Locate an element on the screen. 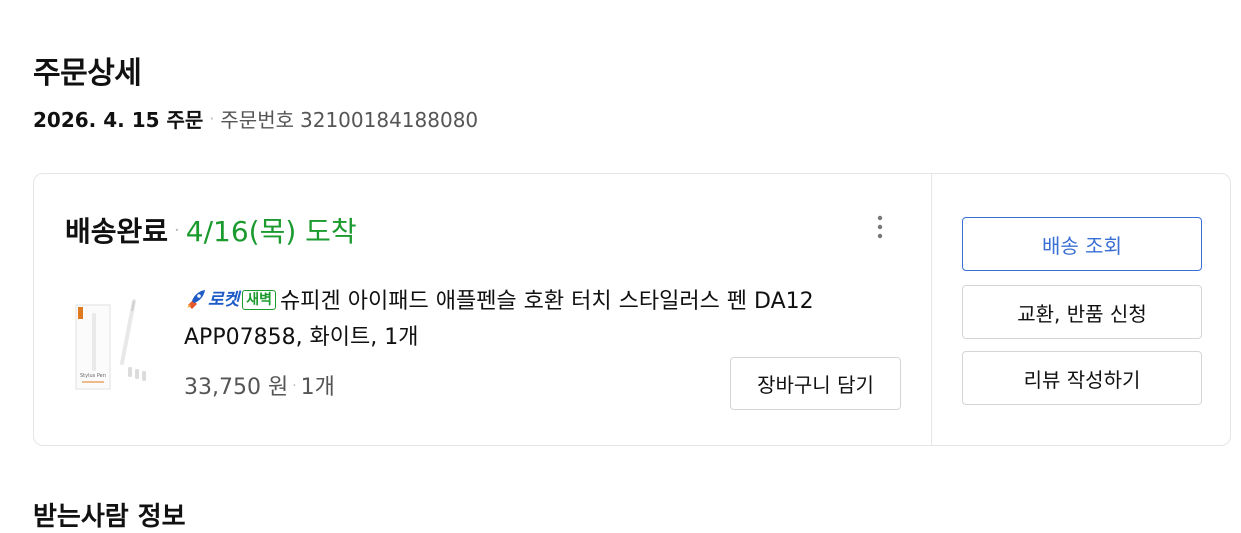 Image resolution: width=1241 pixels, height=533 pixels. product-quantity: 1개 is located at coordinates (317, 387).